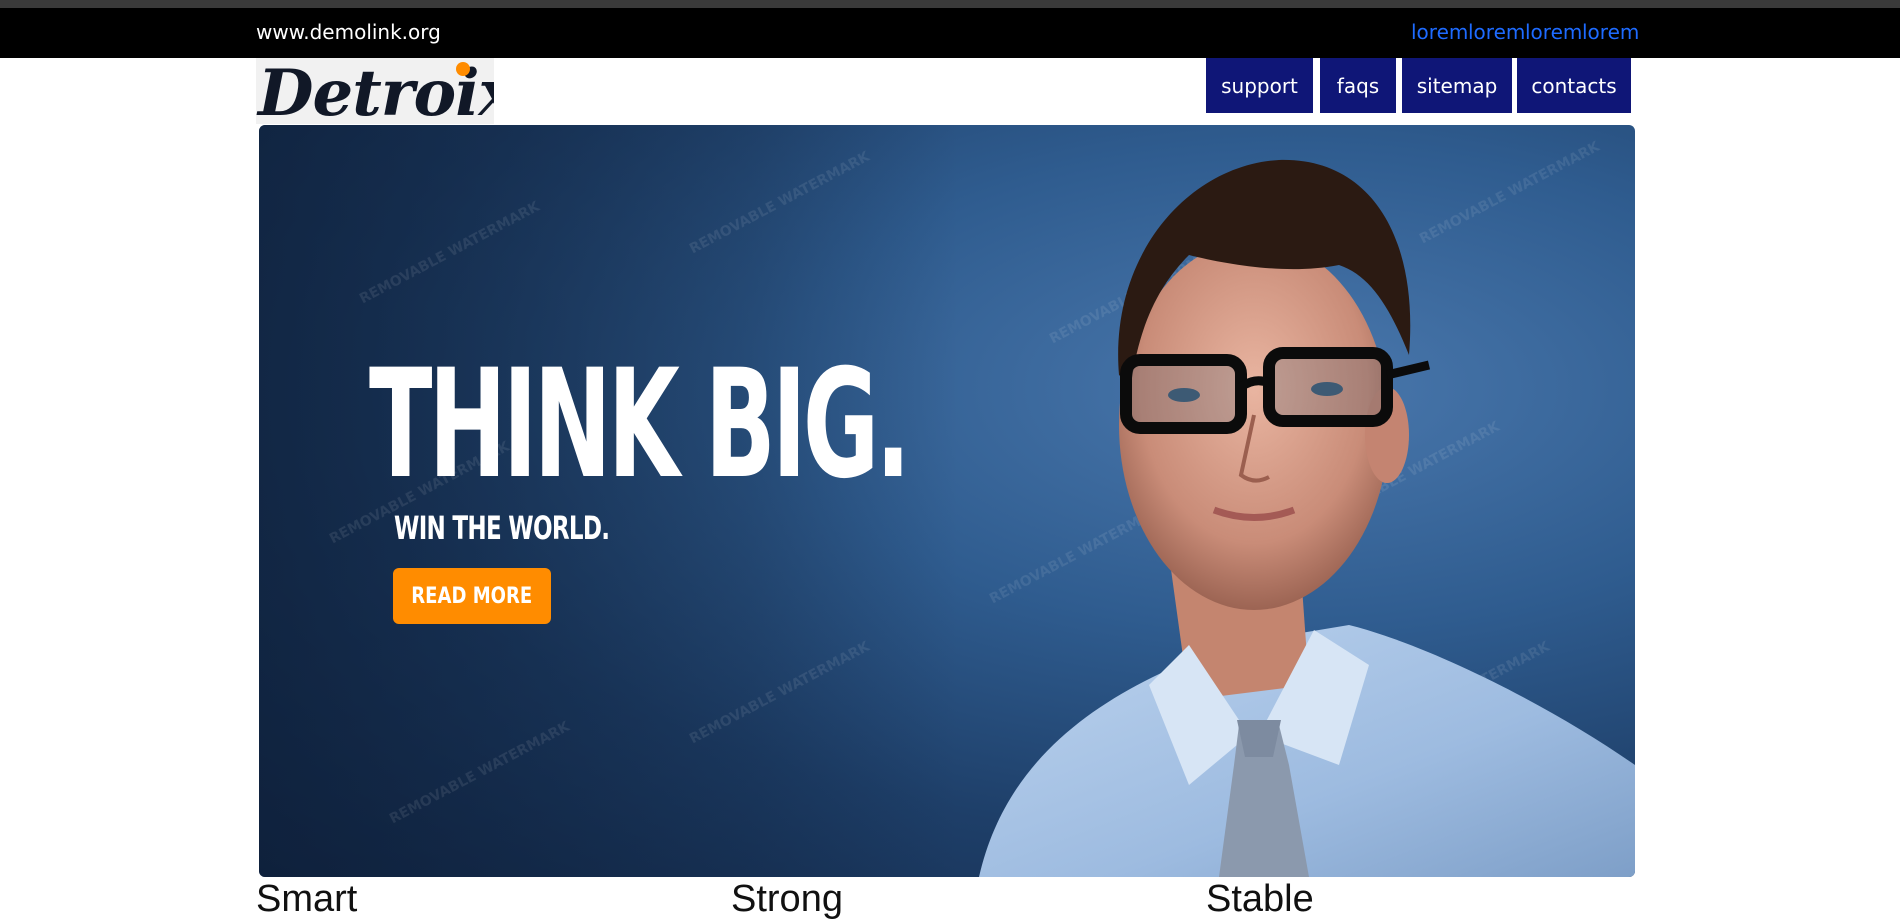 Image resolution: width=1900 pixels, height=923 pixels. What do you see at coordinates (1439, 32) in the screenshot?
I see `top-link-1: lorem` at bounding box center [1439, 32].